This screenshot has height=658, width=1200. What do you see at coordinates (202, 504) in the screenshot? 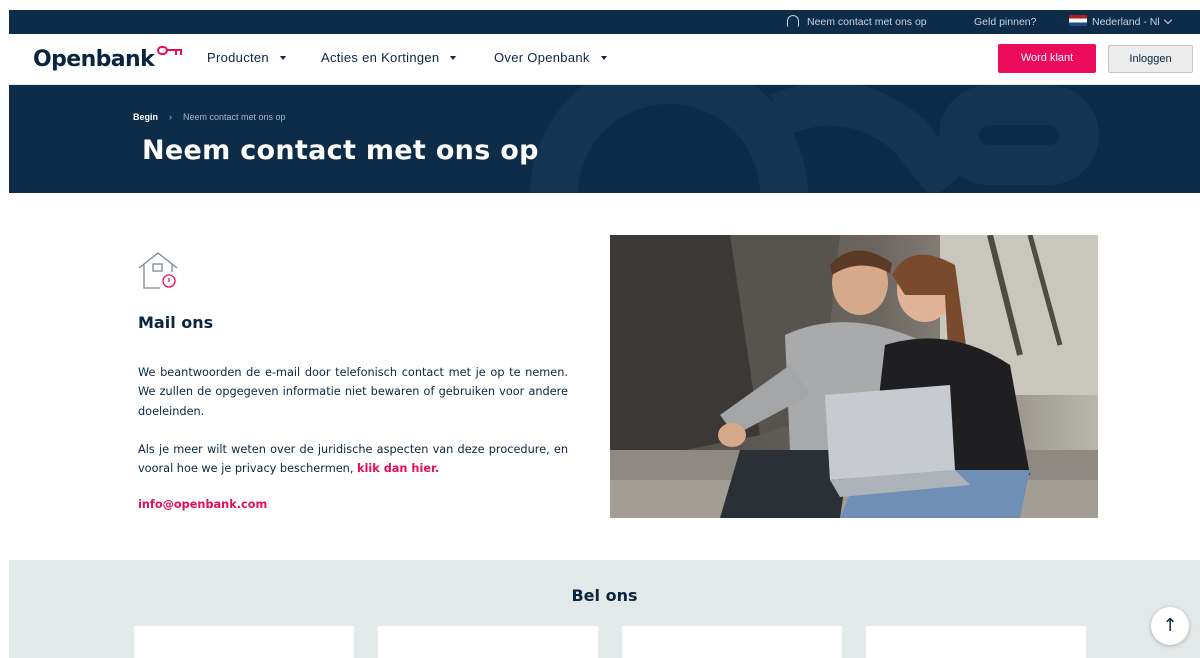
I see `email-link: info@openbank.com` at bounding box center [202, 504].